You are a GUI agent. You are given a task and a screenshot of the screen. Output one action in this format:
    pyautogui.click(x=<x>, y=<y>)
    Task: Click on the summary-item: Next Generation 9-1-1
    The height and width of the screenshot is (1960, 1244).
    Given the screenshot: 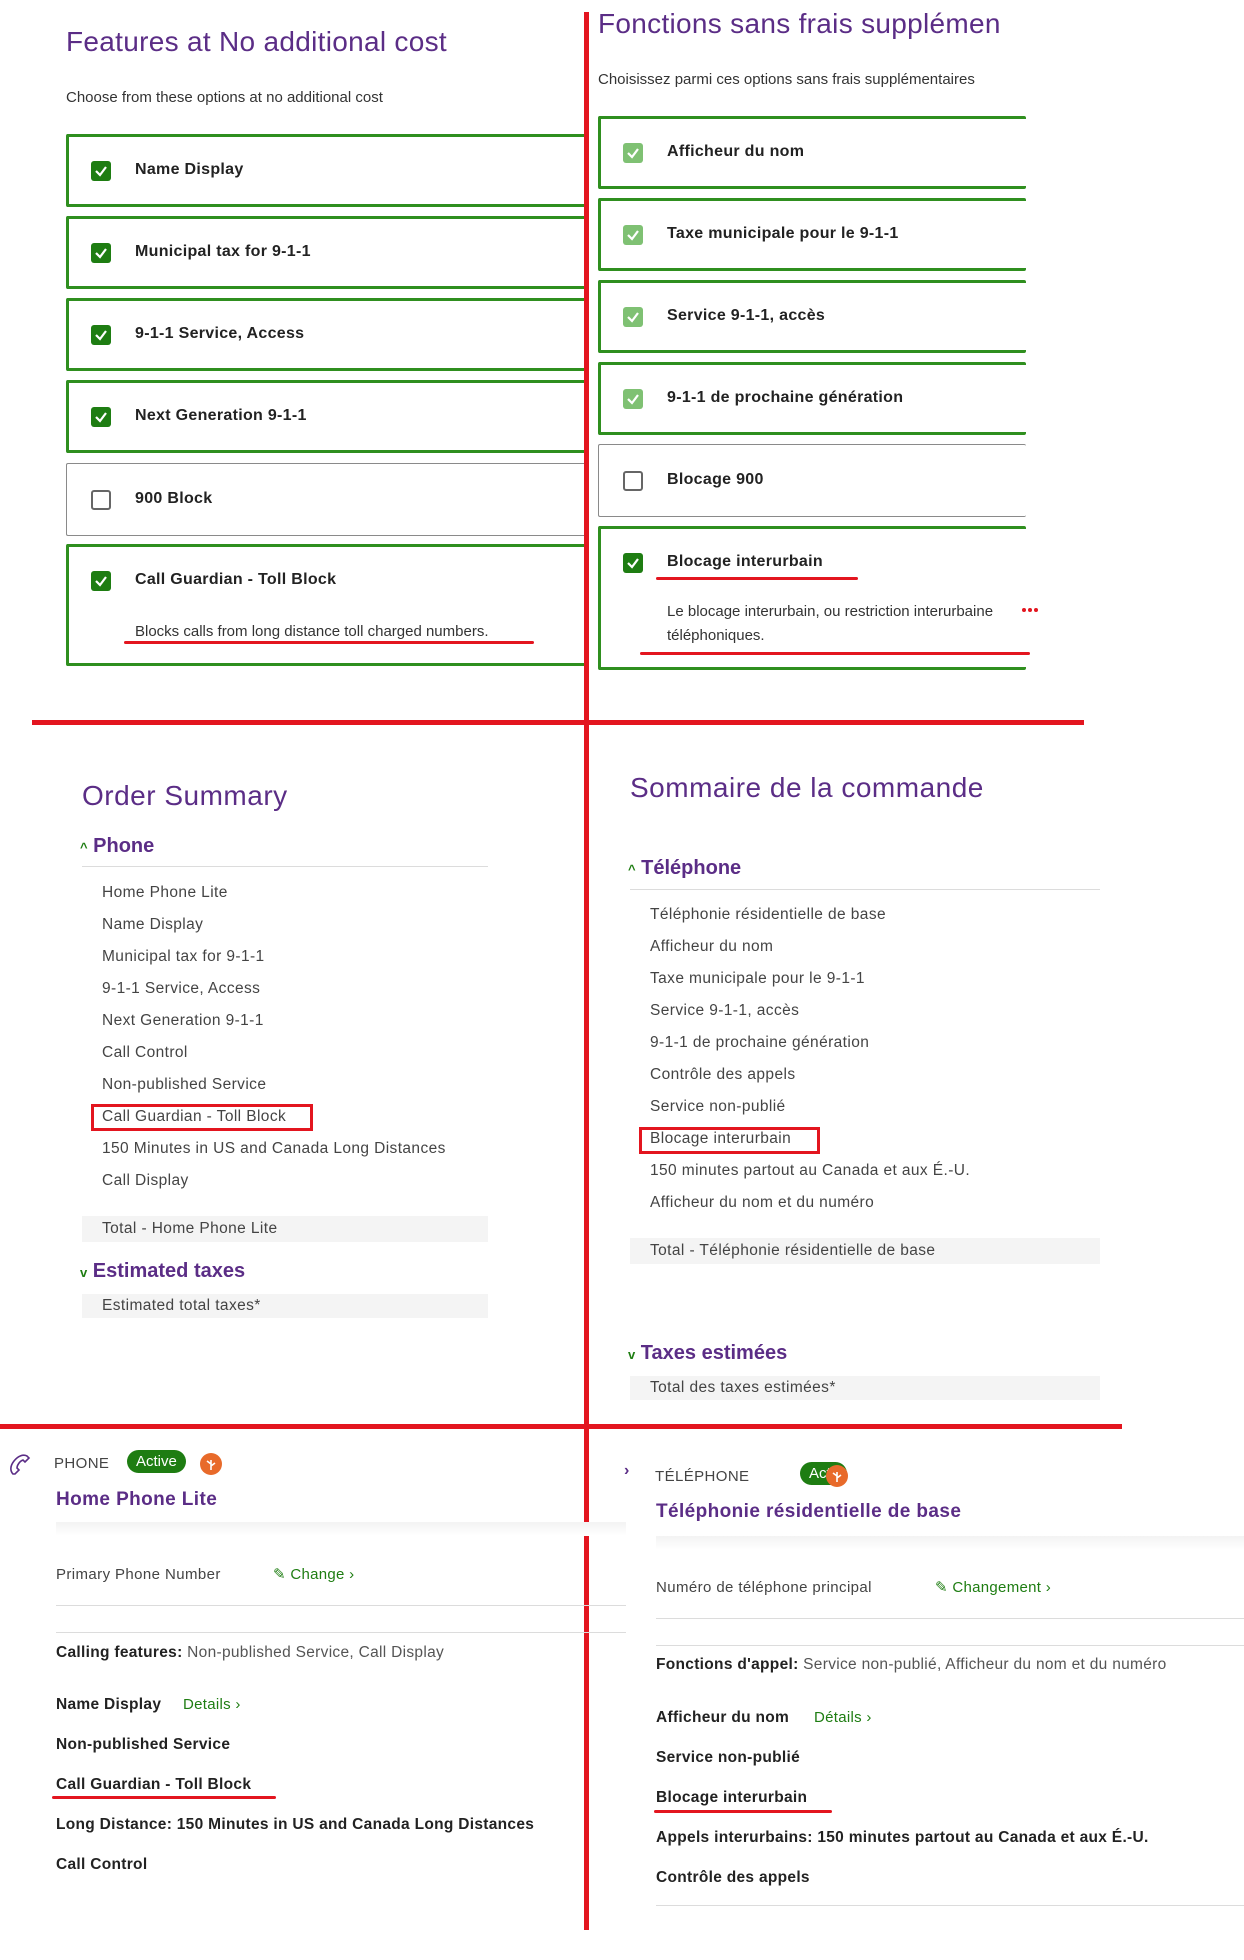 What is the action you would take?
    pyautogui.click(x=183, y=1020)
    